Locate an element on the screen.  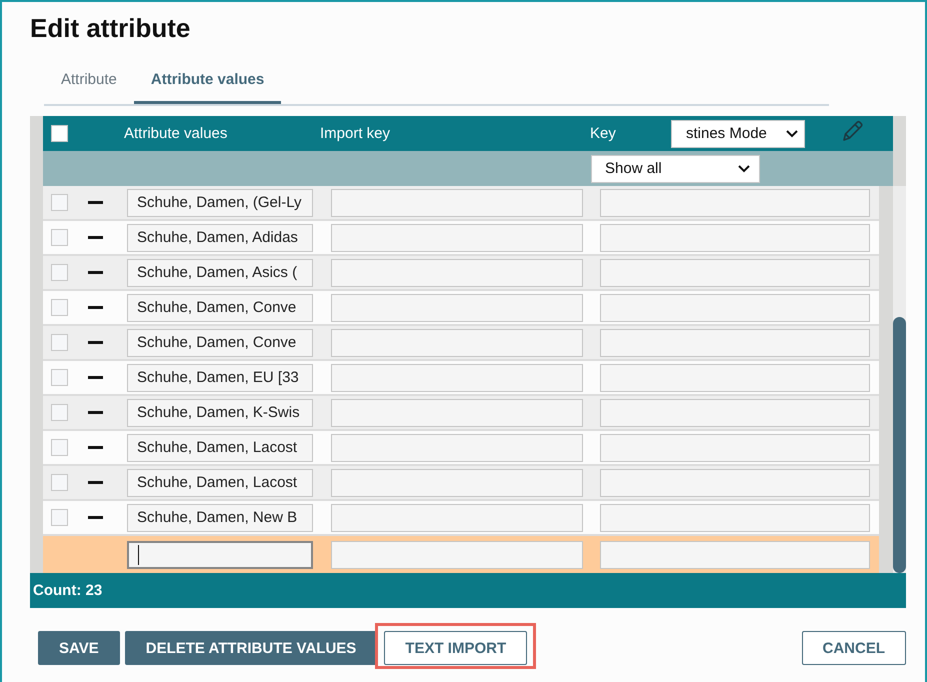
column-header: Attribute values is located at coordinates (176, 133).